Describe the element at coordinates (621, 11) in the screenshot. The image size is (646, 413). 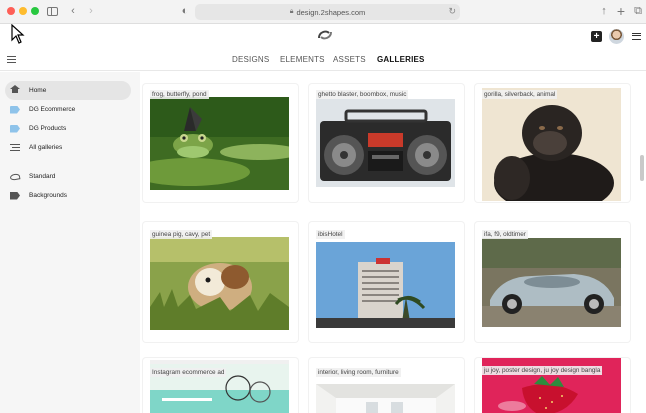
I see `new-tab-icon: +` at that location.